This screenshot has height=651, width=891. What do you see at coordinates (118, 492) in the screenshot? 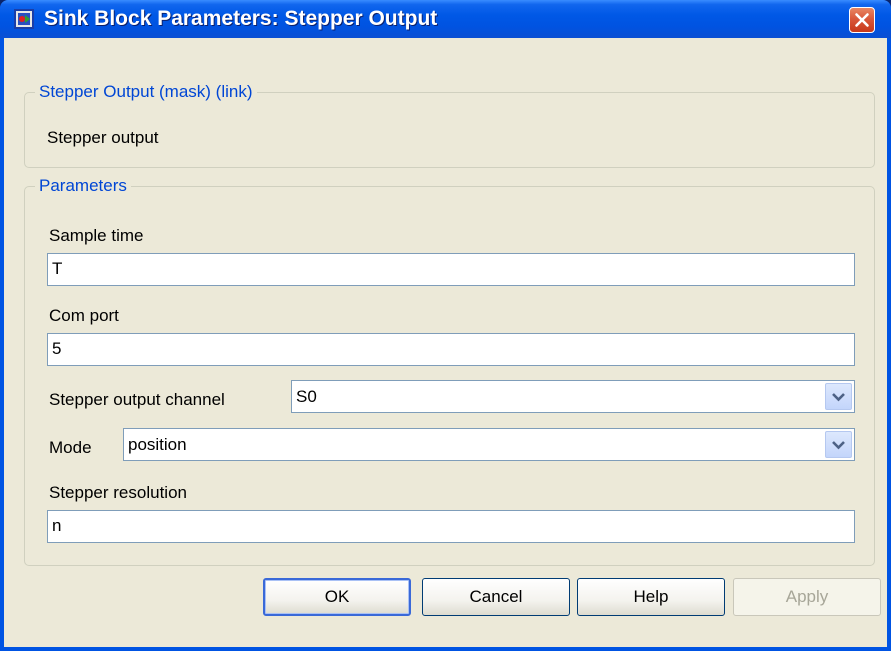
I see `stepper-resolution-label: Stepper resolution` at bounding box center [118, 492].